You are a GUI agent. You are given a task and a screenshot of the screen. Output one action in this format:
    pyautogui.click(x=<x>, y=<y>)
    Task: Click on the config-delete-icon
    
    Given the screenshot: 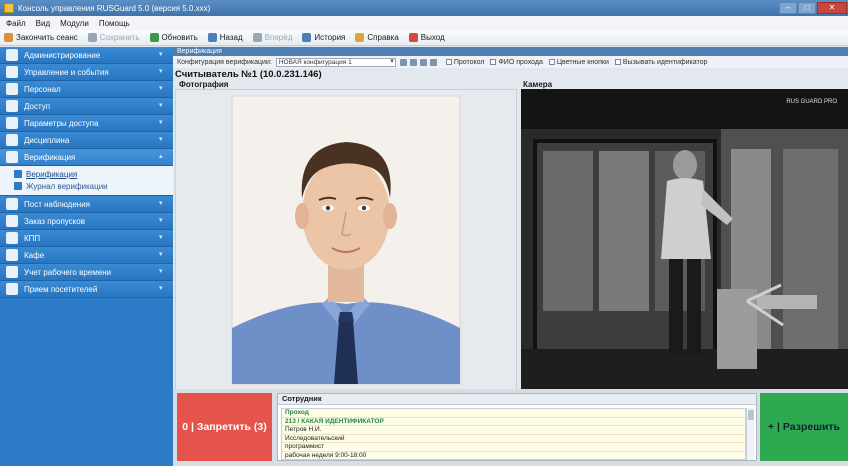 What is the action you would take?
    pyautogui.click(x=433, y=62)
    